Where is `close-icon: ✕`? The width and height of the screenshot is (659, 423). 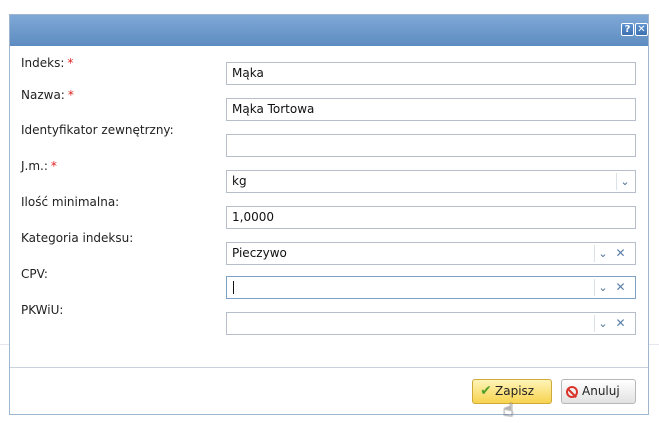
close-icon: ✕ is located at coordinates (641, 29).